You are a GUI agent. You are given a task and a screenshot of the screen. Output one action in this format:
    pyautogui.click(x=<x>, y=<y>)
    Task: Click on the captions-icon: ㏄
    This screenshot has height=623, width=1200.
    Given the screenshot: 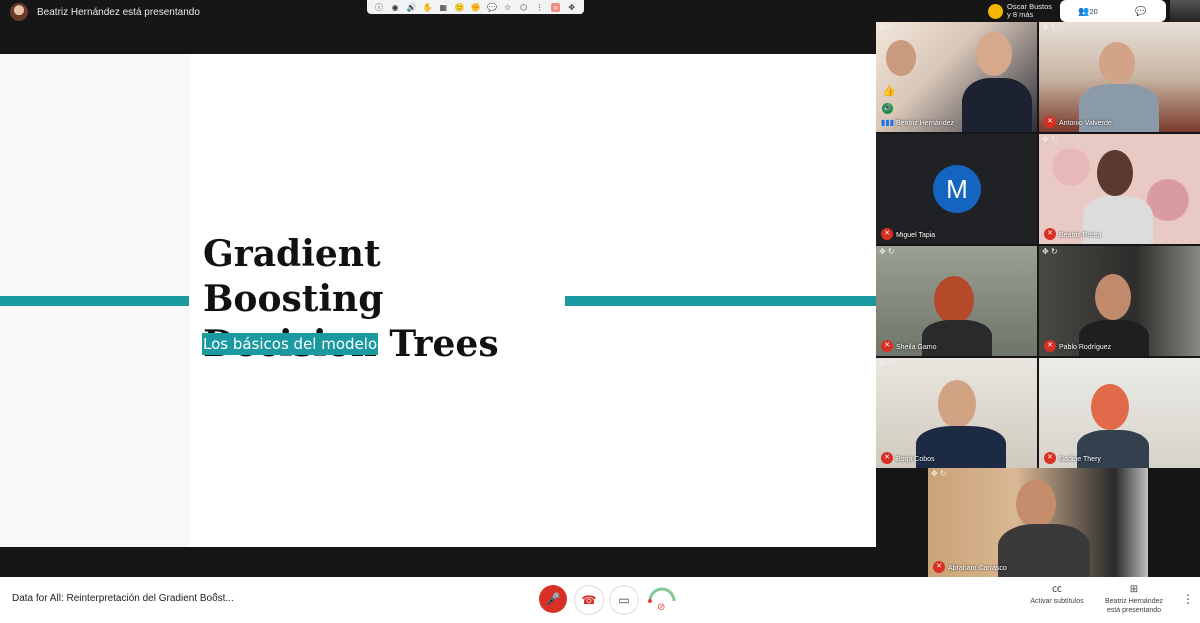 What is the action you would take?
    pyautogui.click(x=1057, y=589)
    